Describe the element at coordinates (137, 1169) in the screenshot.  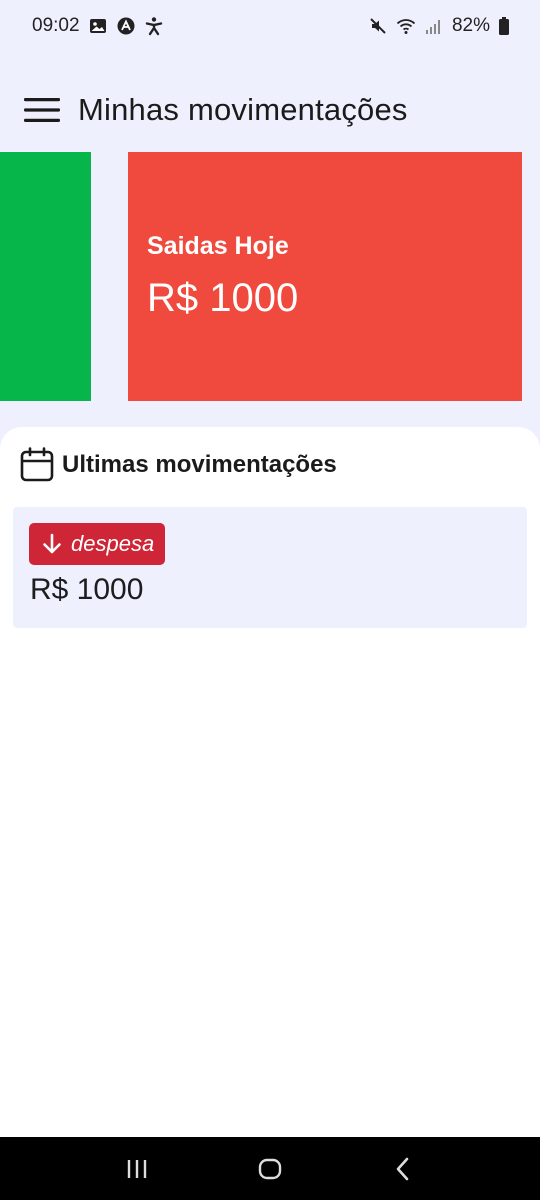
I see `recent-apps-icon` at that location.